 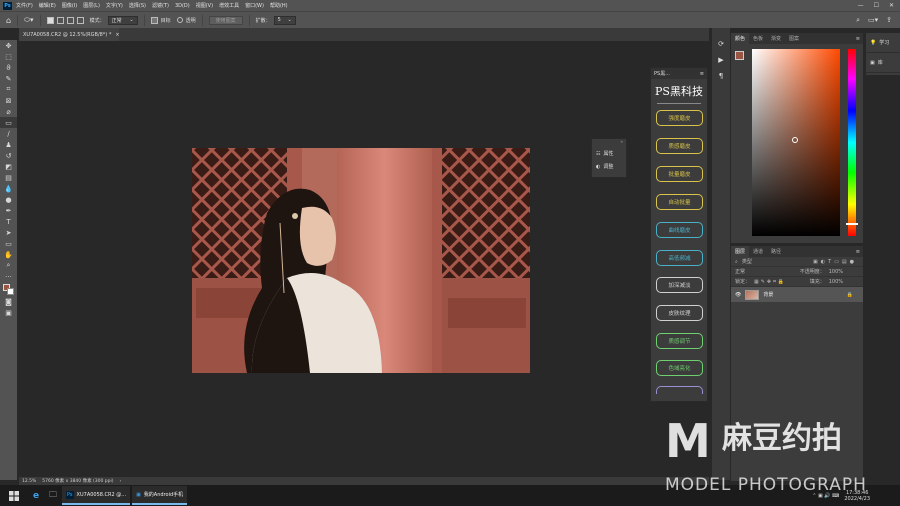 What do you see at coordinates (891, 5) in the screenshot?
I see `close-window-button: ✕` at bounding box center [891, 5].